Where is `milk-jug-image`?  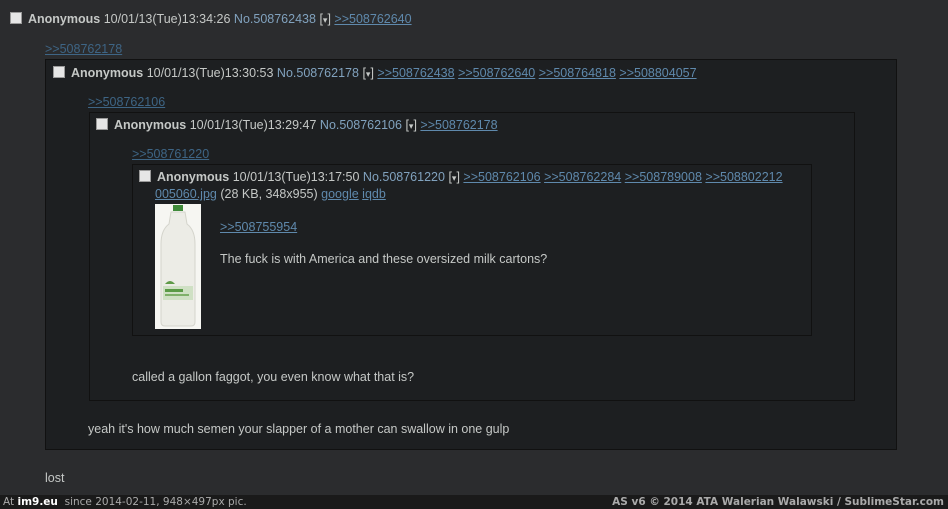 milk-jug-image is located at coordinates (178, 266).